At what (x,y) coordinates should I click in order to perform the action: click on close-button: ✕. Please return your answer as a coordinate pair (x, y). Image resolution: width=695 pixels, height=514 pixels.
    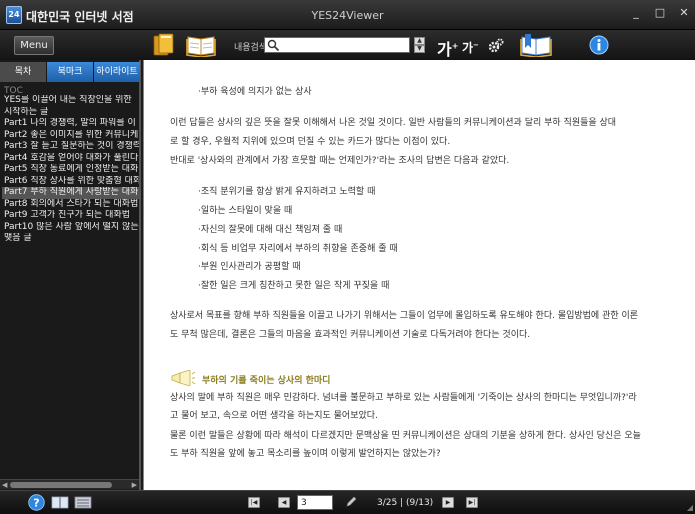
    Looking at the image, I should click on (684, 13).